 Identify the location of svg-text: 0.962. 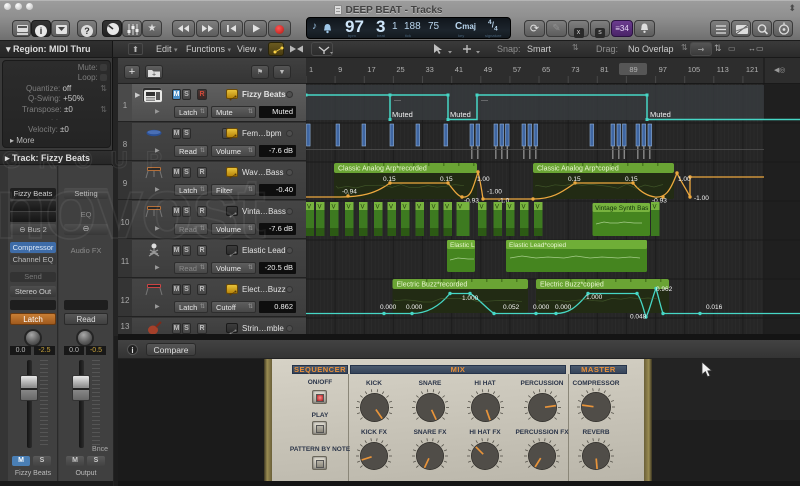
(664, 289).